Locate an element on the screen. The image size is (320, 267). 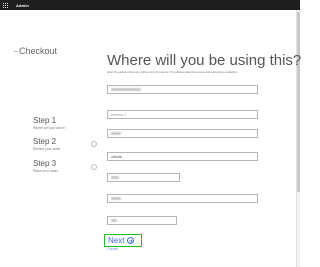
step-2-description: Review your order is located at coordinates (47, 149).